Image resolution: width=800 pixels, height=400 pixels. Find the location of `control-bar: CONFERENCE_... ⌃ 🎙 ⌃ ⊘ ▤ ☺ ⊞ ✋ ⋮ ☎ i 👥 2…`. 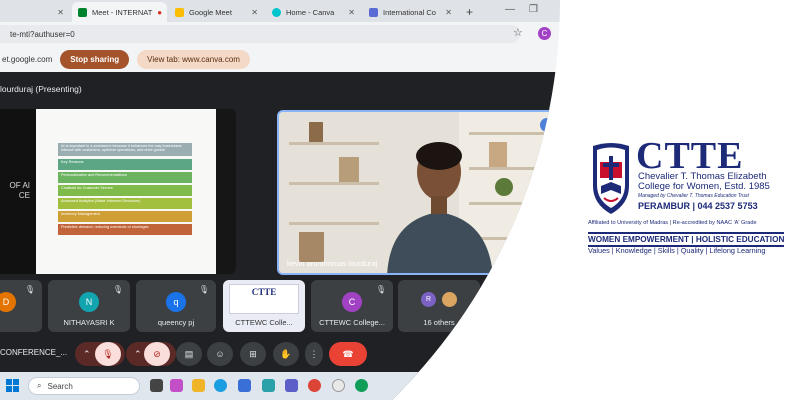

control-bar: CONFERENCE_... ⌃ 🎙 ⌃ ⊘ ▤ ☺ ⊞ ✋ ⋮ ☎ i 👥 2… is located at coordinates (280, 353).